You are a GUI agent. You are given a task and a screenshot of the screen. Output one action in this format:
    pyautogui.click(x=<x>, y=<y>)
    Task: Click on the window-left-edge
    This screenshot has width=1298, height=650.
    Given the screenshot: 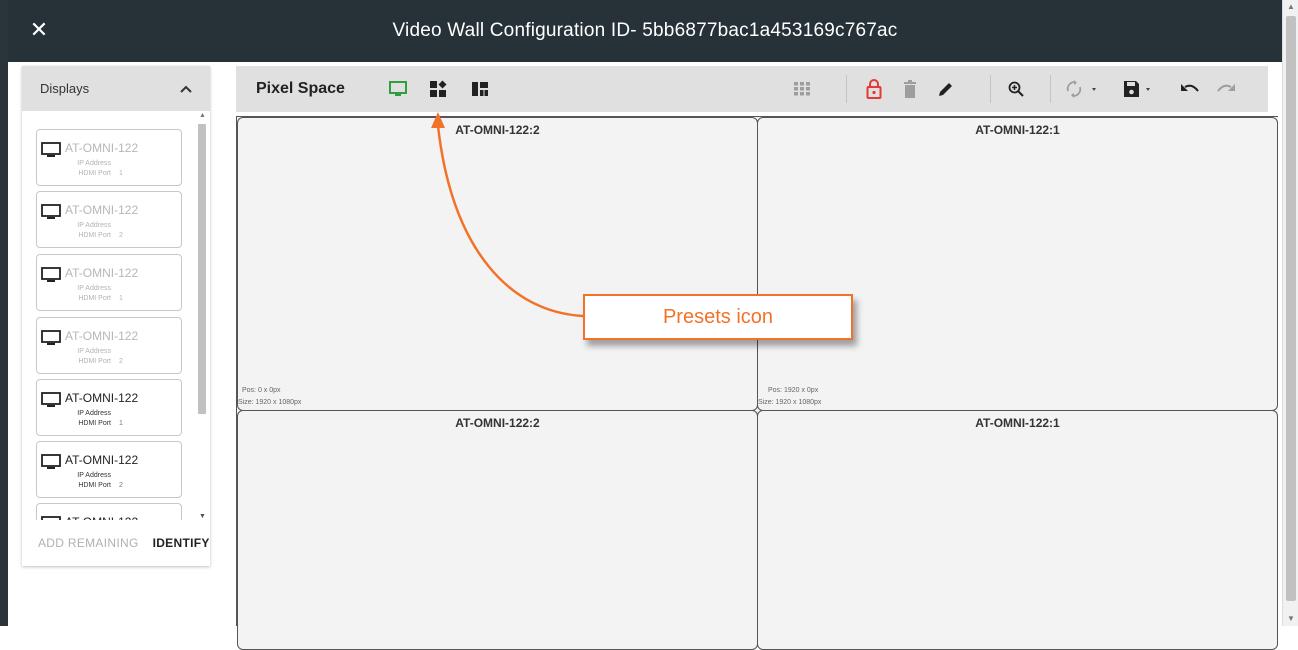 What is the action you would take?
    pyautogui.click(x=4, y=313)
    